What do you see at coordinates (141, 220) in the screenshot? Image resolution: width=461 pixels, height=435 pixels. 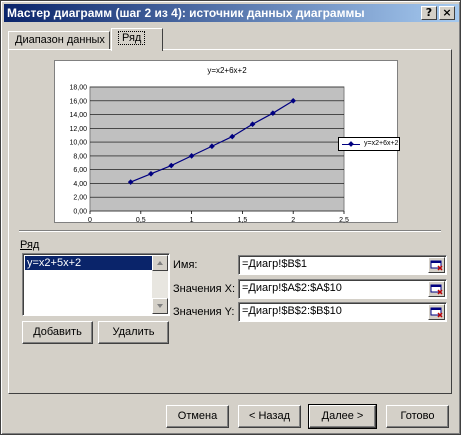 I see `x-tick-label: 0,5` at bounding box center [141, 220].